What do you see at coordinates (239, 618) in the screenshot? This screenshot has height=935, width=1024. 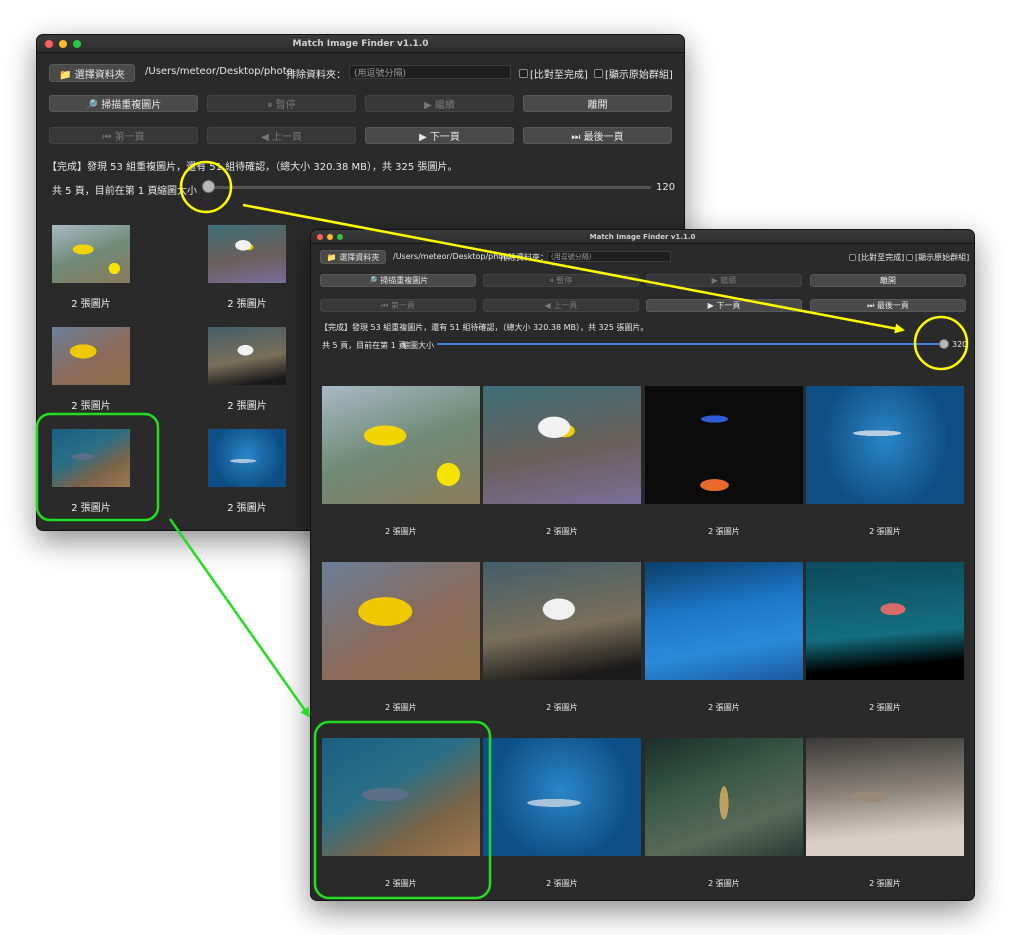 I see `selection-highlight-arrow` at bounding box center [239, 618].